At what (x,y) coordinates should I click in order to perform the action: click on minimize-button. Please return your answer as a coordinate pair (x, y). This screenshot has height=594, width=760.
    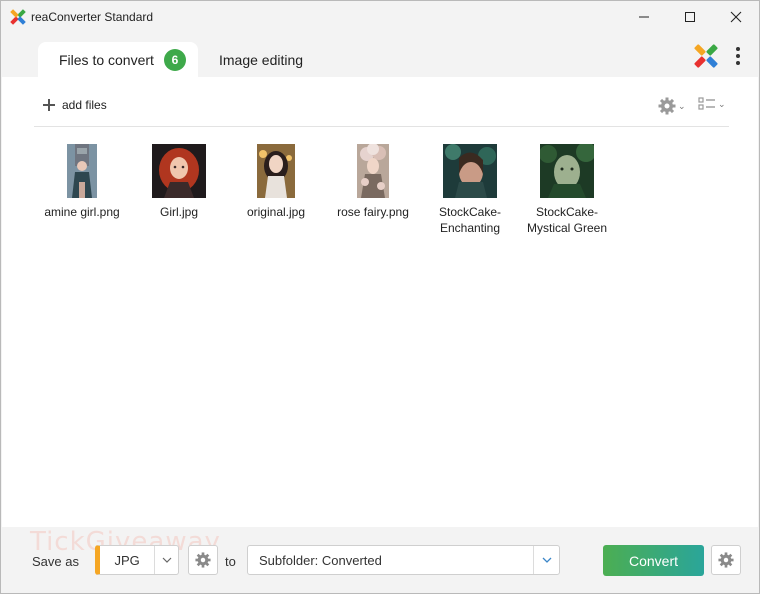
    Looking at the image, I should click on (644, 17).